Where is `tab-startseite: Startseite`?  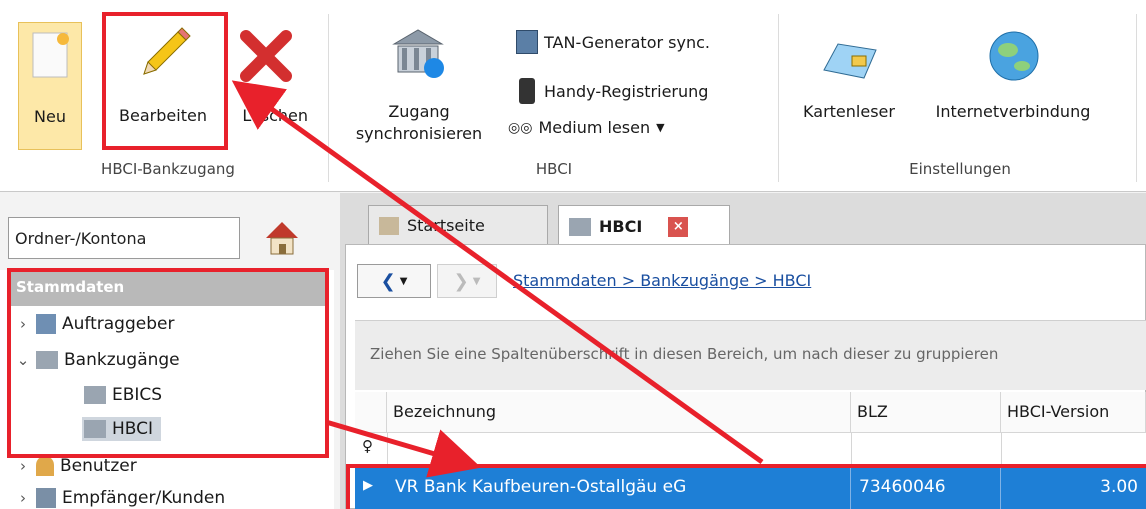
tab-startseite: Startseite is located at coordinates (458, 225).